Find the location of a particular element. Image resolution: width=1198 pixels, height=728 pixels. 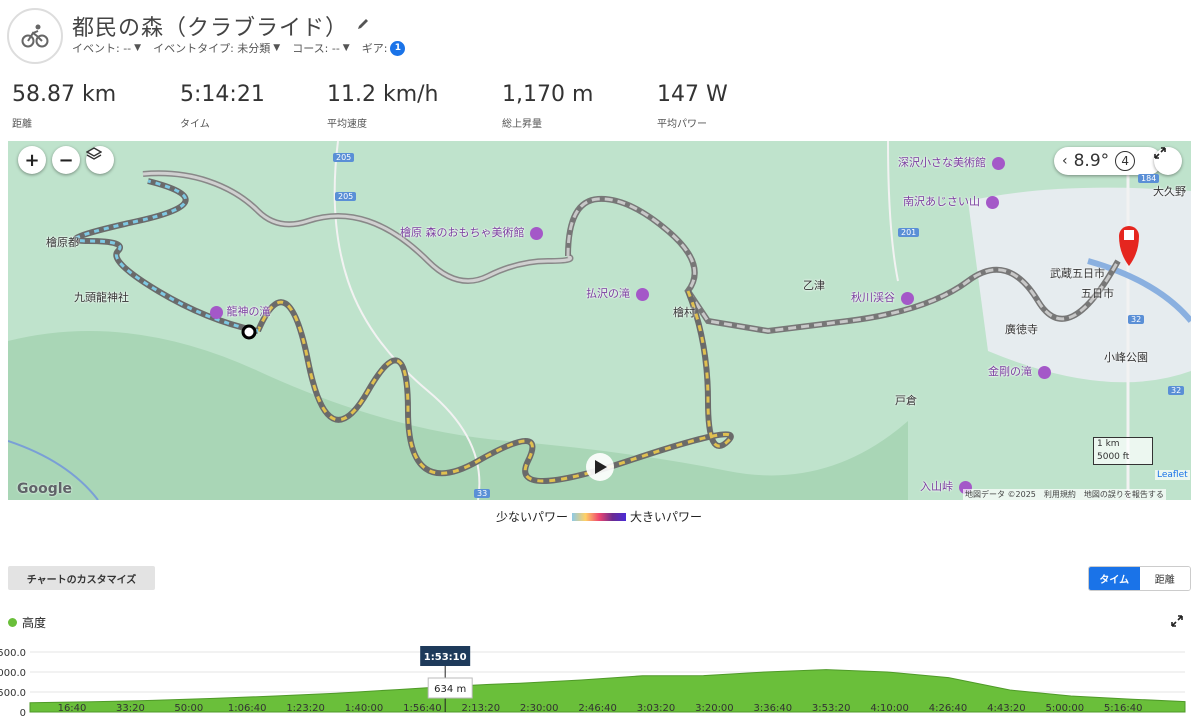

x-tick-label: 2:13:20 is located at coordinates (481, 708).